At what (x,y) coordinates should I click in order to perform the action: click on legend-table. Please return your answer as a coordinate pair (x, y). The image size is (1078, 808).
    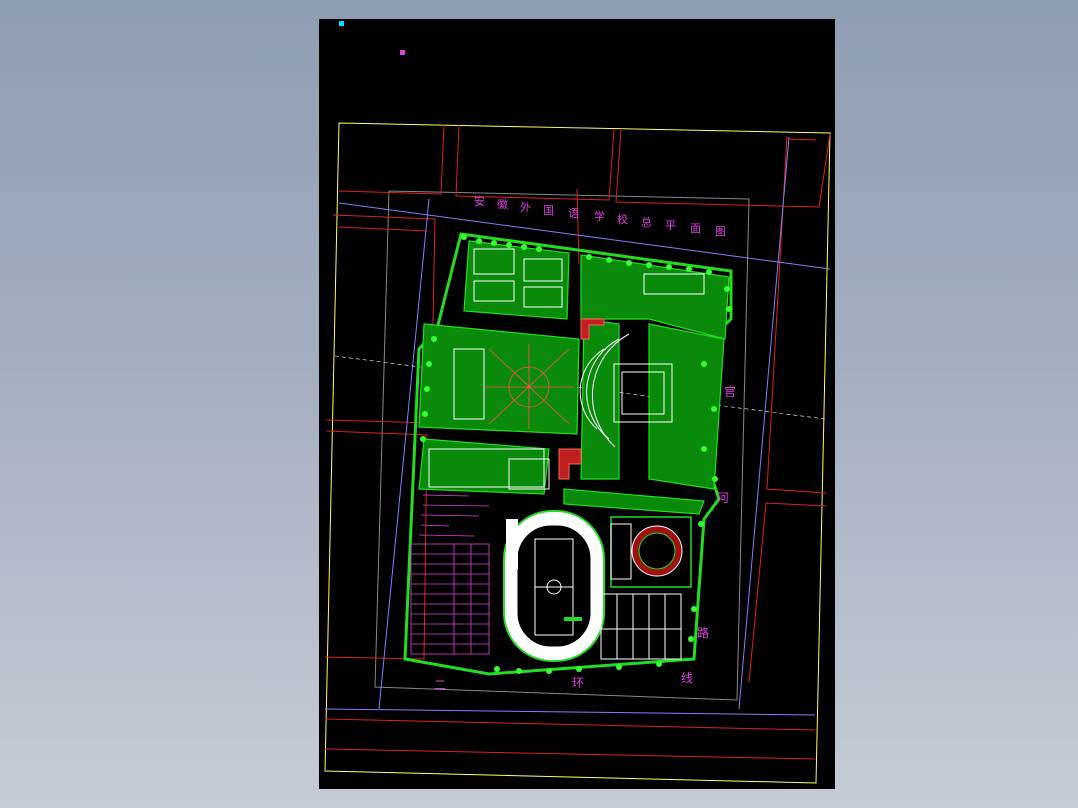
    Looking at the image, I should click on (450, 599).